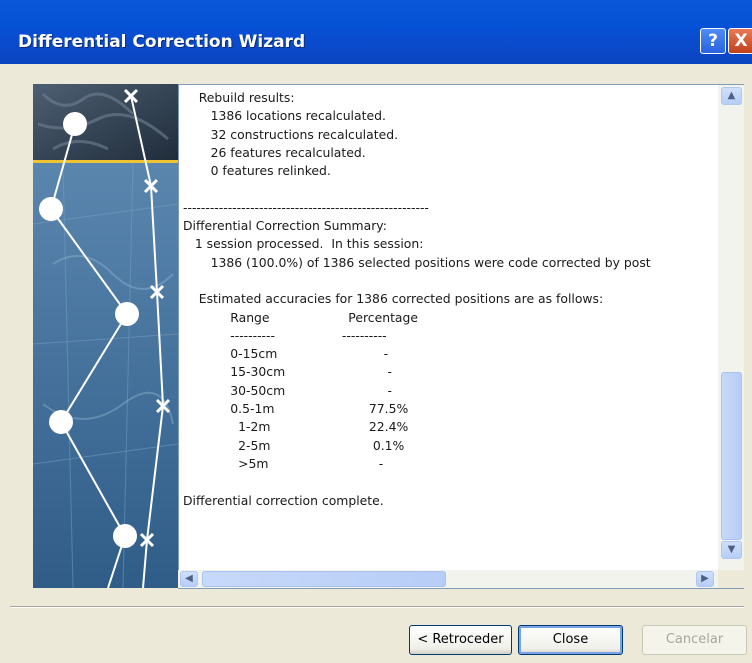  I want to click on back-button: < Retroceder, so click(460, 640).